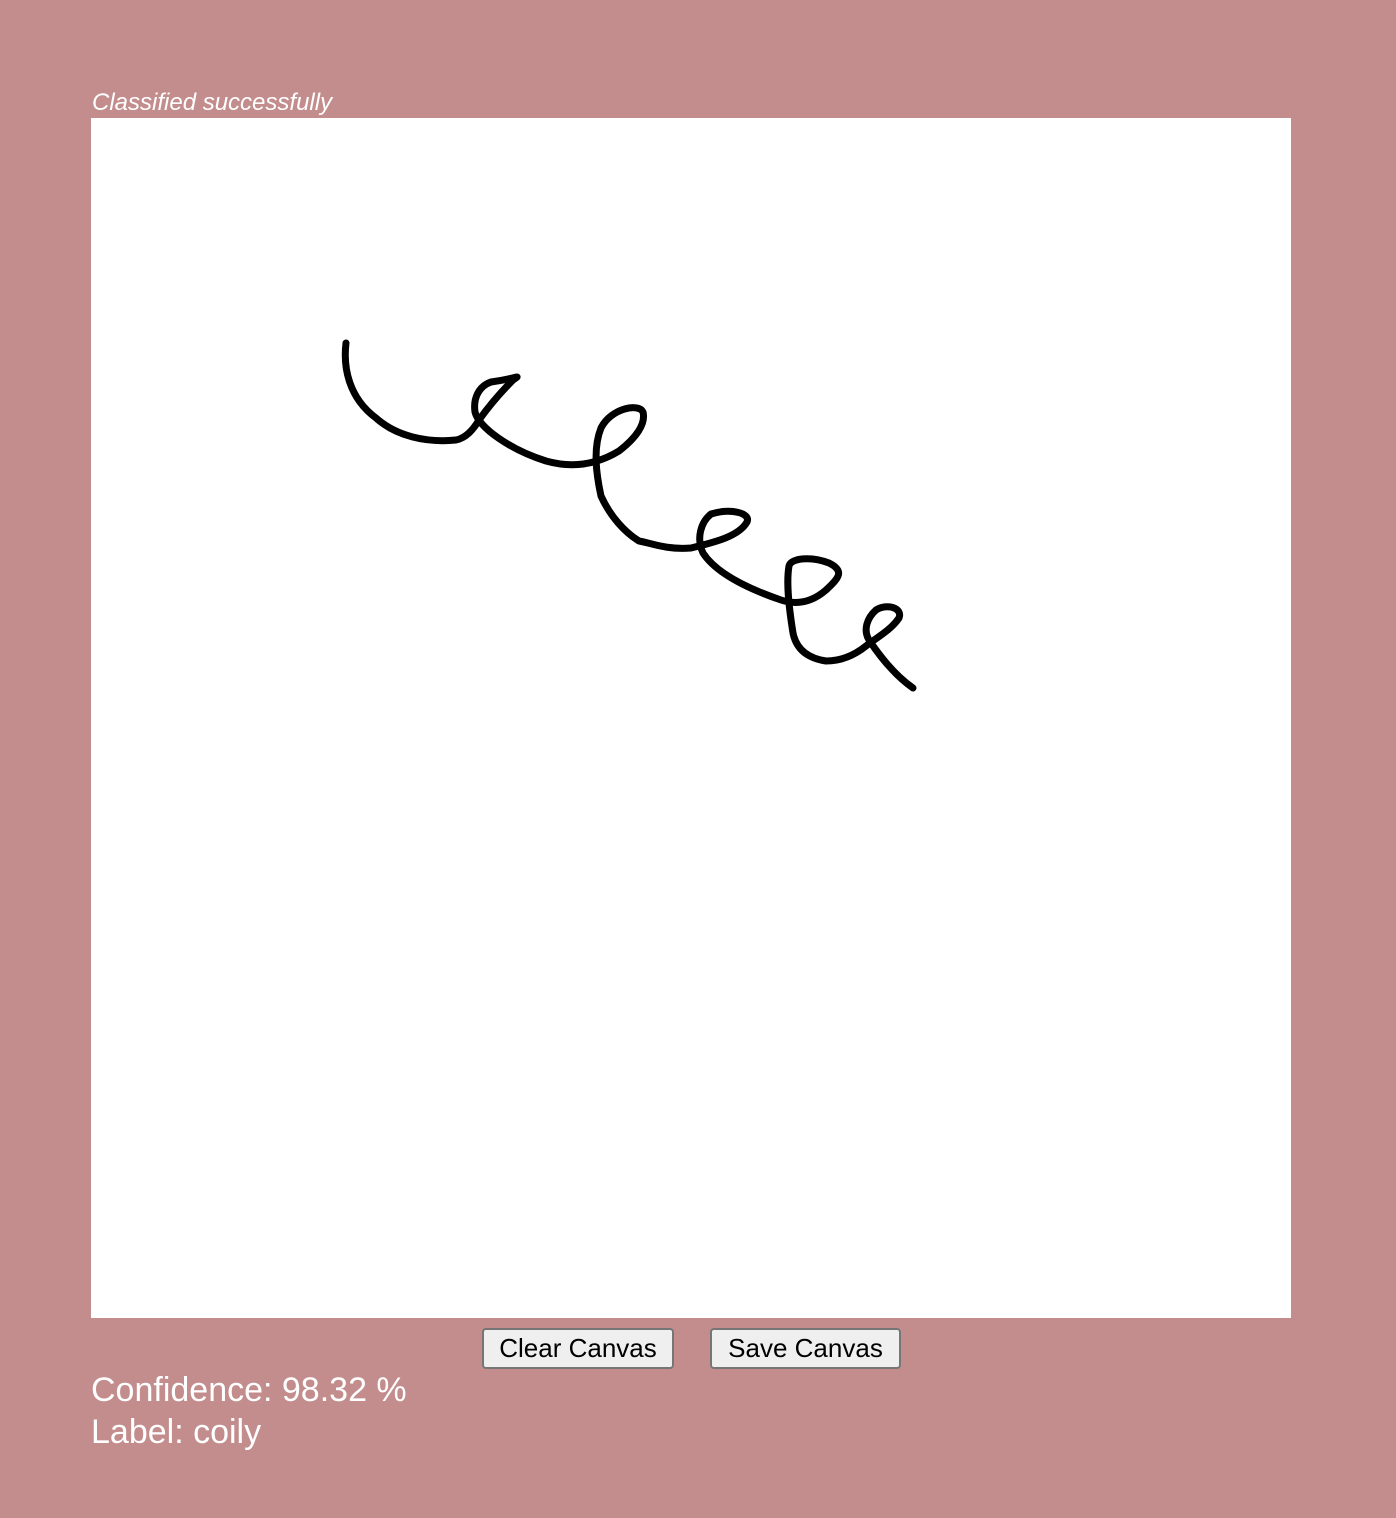 The height and width of the screenshot is (1518, 1396). Describe the element at coordinates (212, 102) in the screenshot. I see `status-message: Classified successfully` at that location.